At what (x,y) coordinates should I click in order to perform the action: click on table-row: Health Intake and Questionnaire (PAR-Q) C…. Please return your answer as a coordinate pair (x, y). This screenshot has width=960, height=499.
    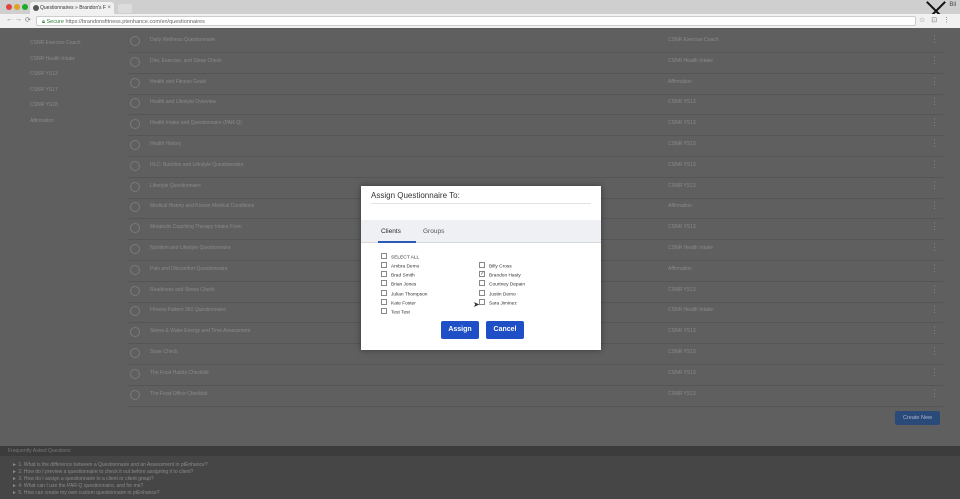
    Looking at the image, I should click on (535, 125).